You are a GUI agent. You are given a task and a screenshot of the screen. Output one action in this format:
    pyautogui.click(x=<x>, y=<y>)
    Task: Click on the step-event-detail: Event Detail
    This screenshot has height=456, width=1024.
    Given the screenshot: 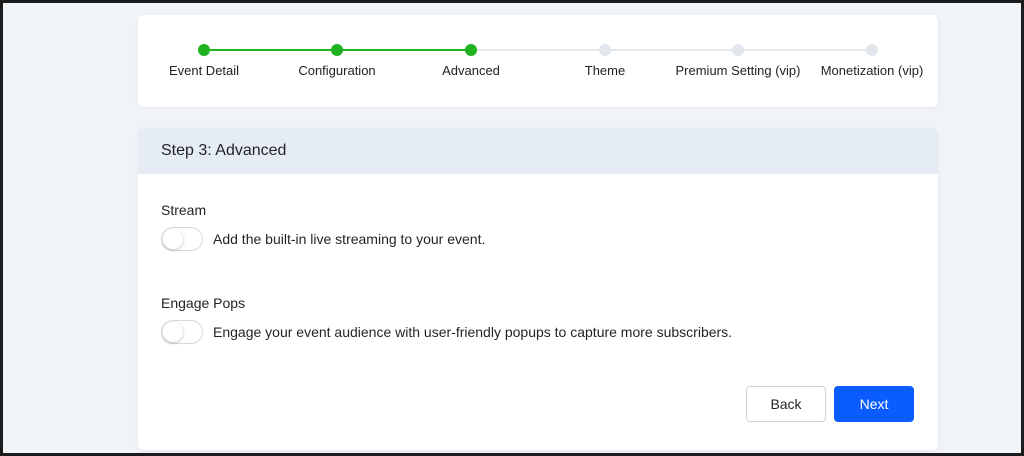 What is the action you would take?
    pyautogui.click(x=204, y=61)
    